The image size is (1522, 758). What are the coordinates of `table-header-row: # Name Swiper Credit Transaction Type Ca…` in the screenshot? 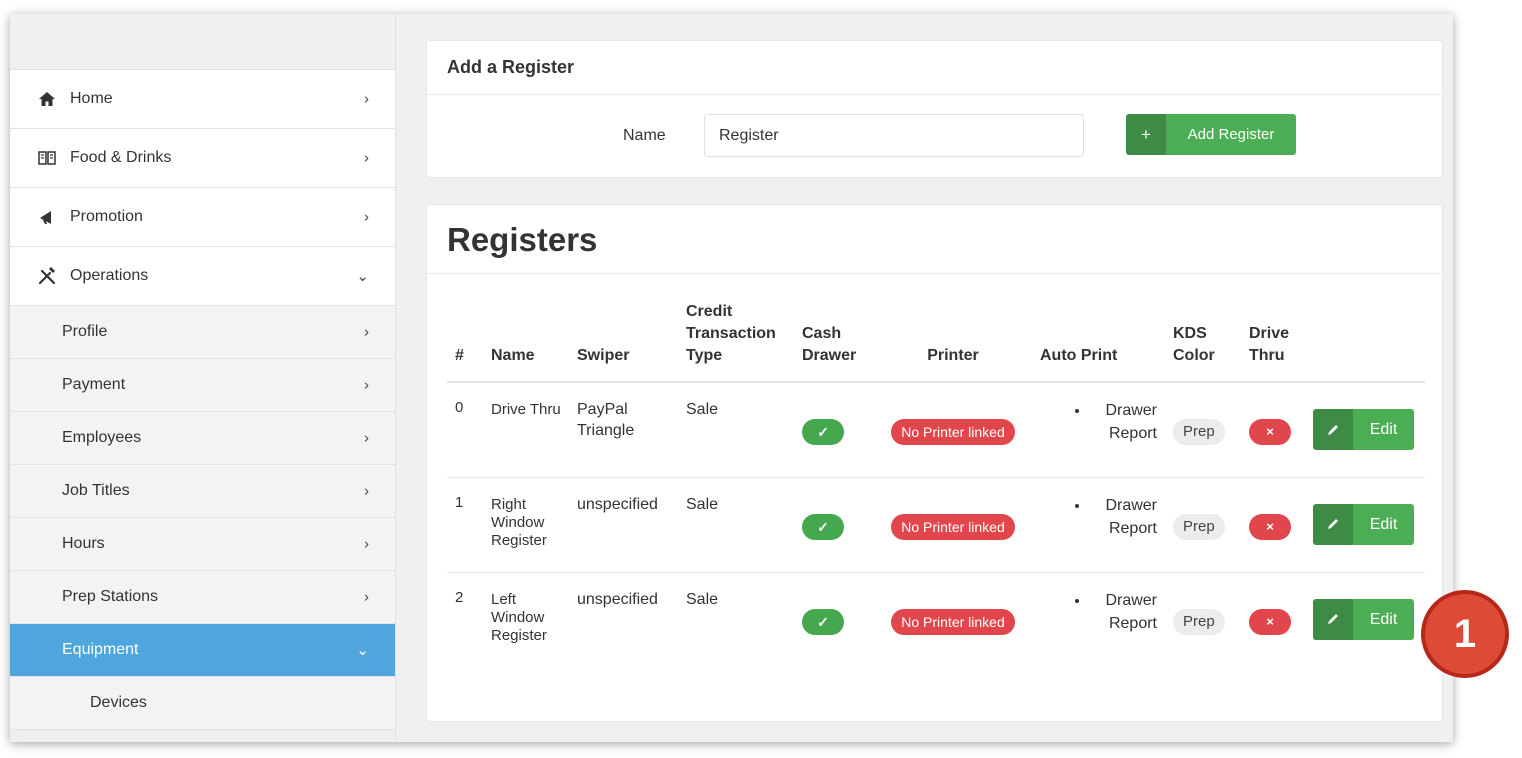 It's located at (936, 342).